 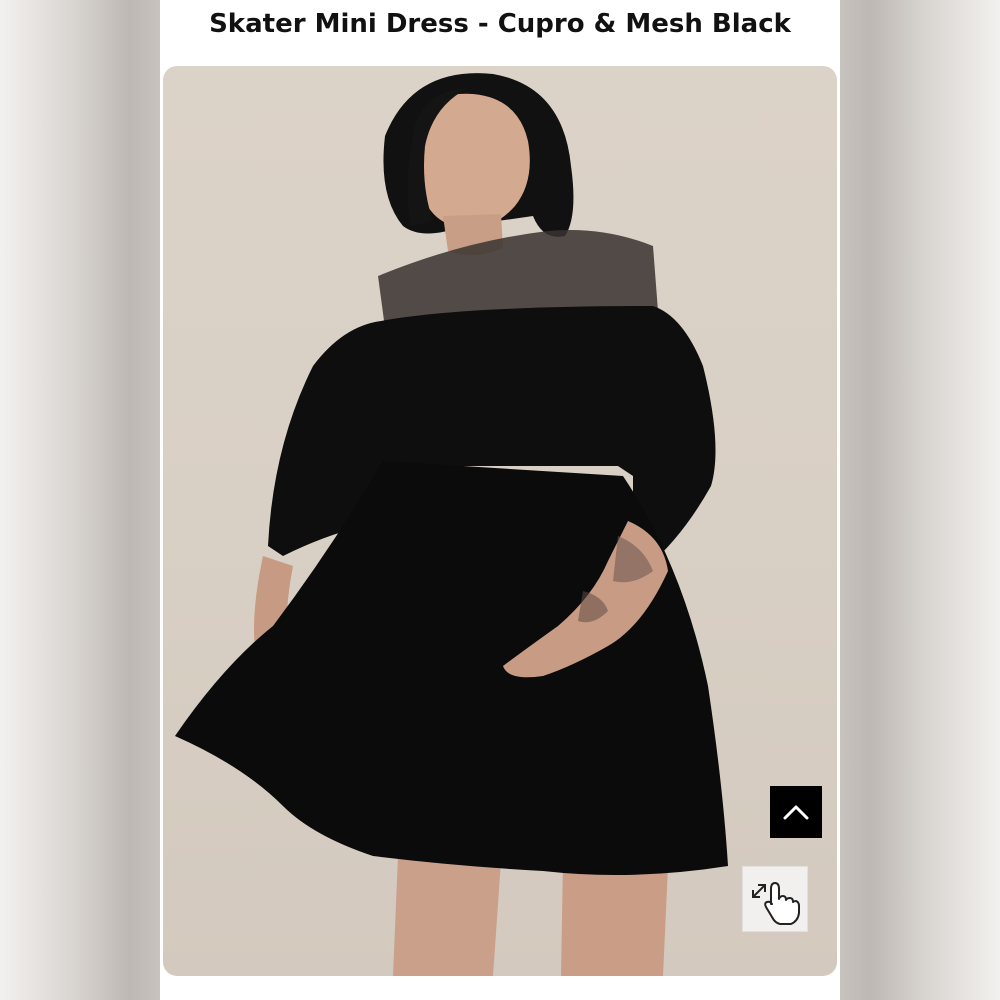 I want to click on chevron-up-icon, so click(x=796, y=812).